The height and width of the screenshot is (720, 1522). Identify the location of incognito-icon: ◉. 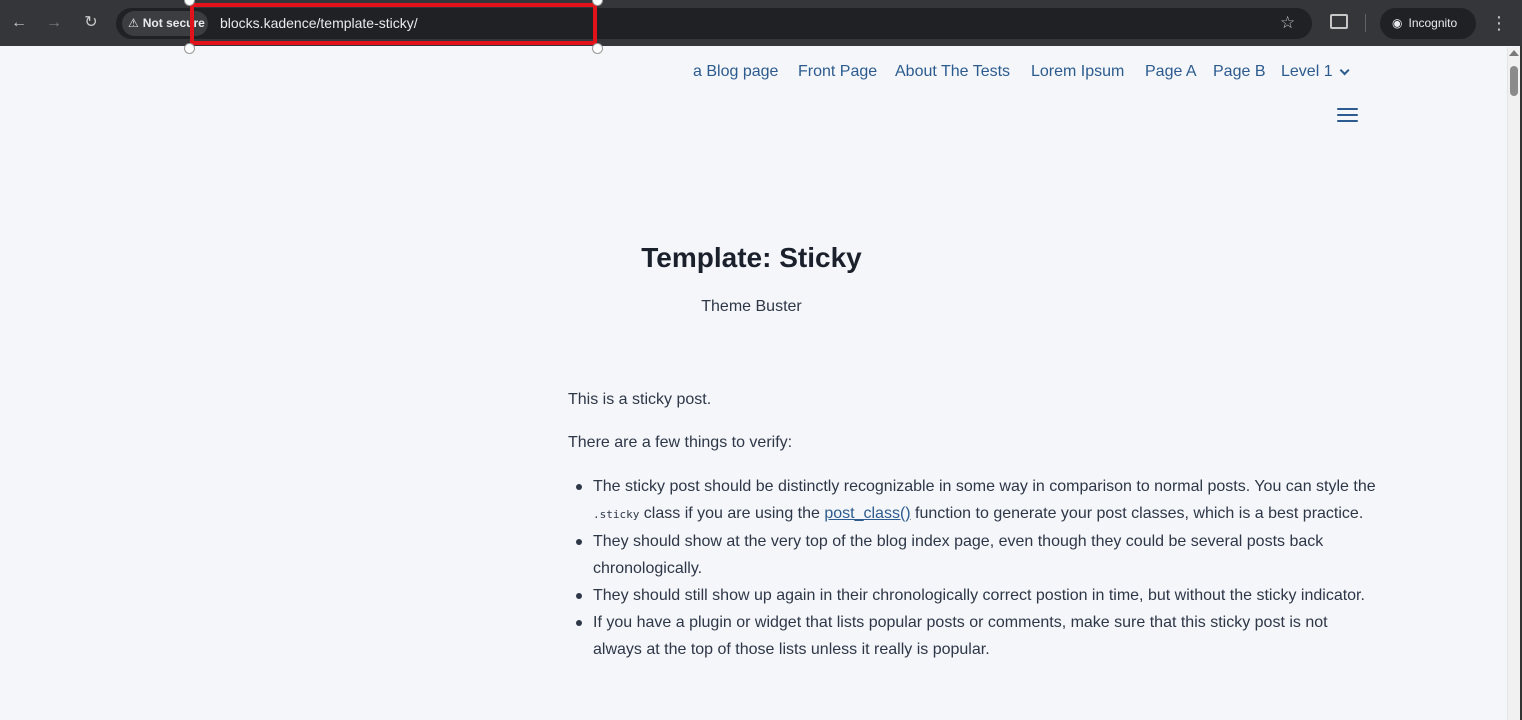
(1397, 23).